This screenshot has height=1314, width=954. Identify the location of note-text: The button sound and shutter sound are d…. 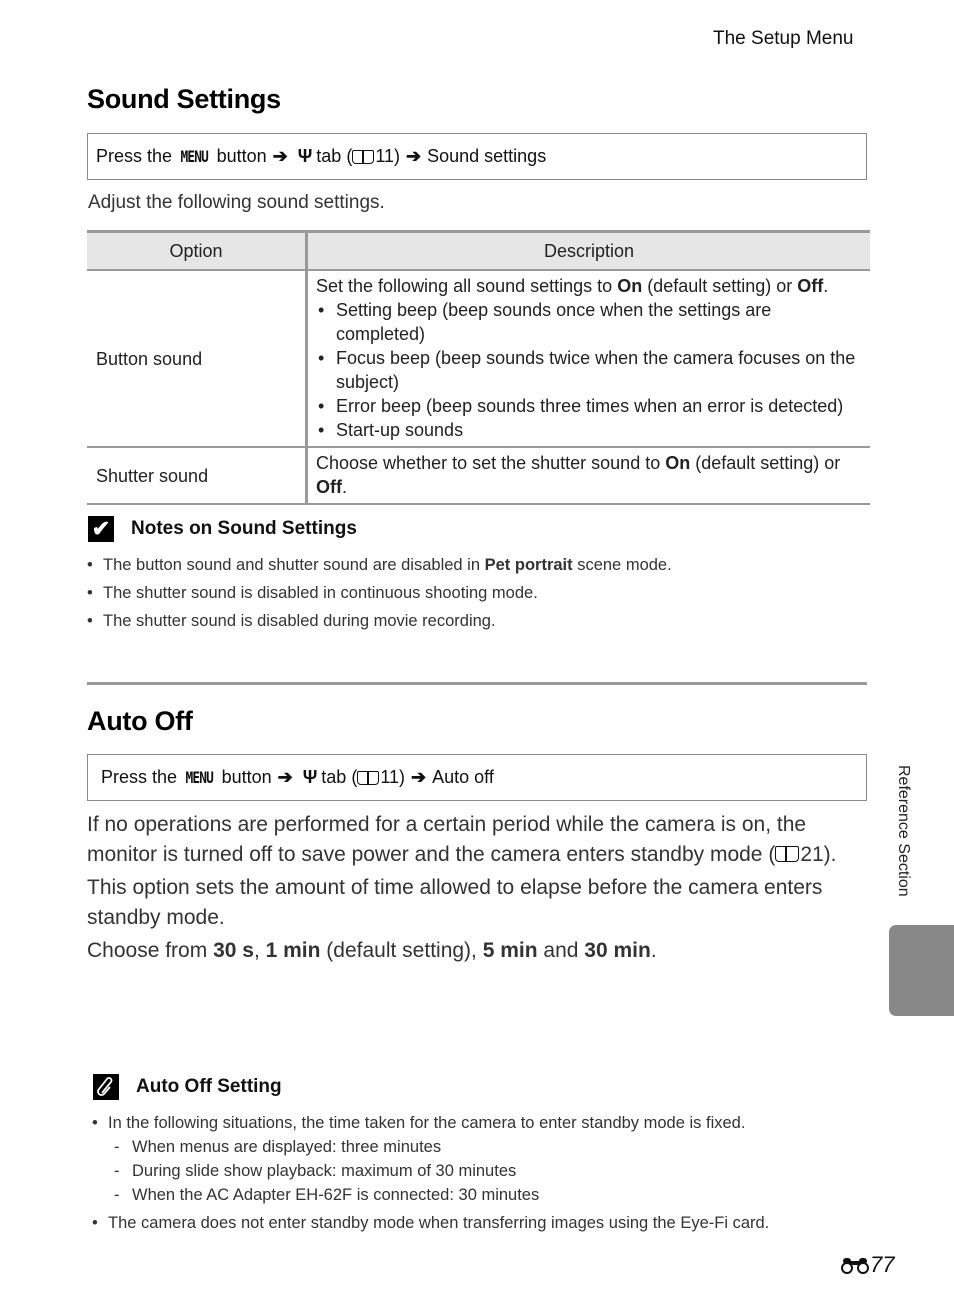
(294, 565).